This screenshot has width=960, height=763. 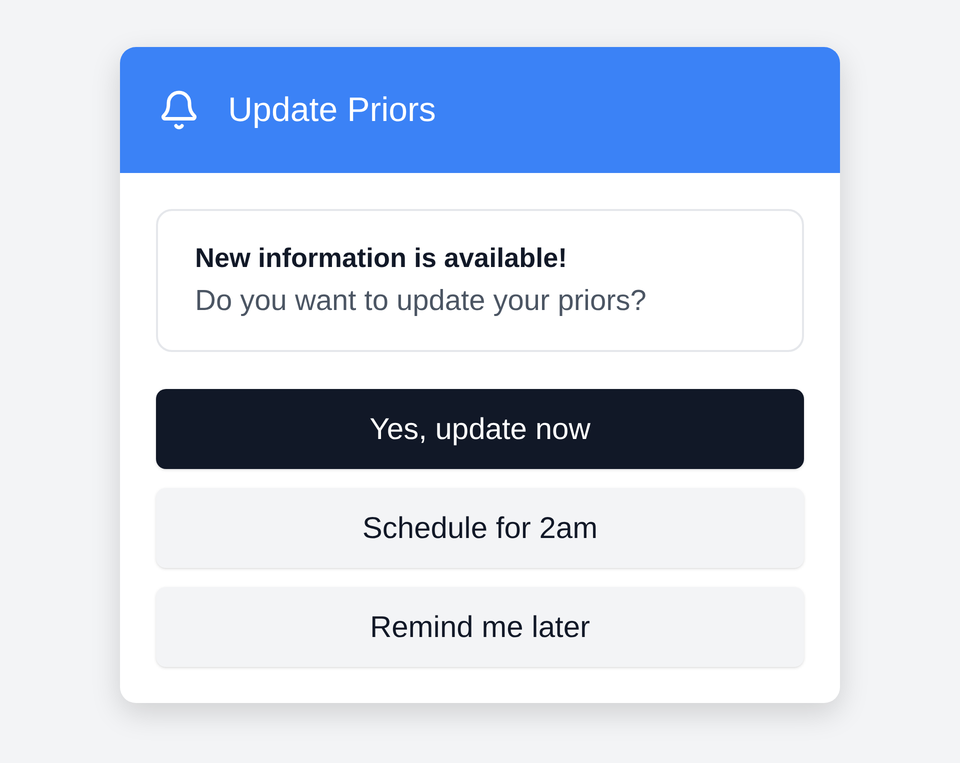 I want to click on secondary-button: Schedule for 2am, so click(x=480, y=528).